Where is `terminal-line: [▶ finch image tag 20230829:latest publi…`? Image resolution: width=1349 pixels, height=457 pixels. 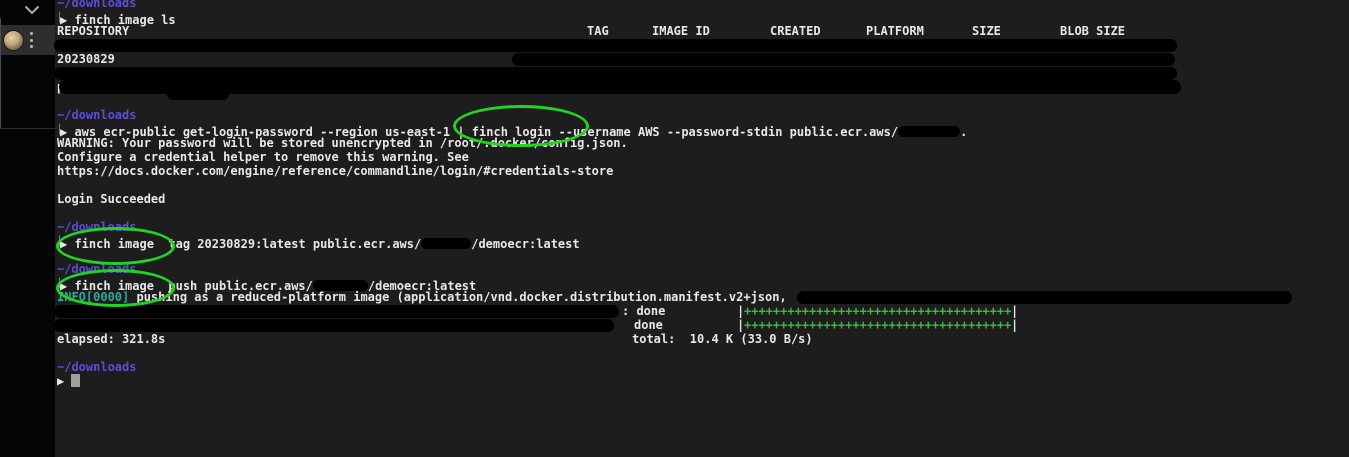
terminal-line: [▶ finch image tag 20230829:latest publi… is located at coordinates (703, 242).